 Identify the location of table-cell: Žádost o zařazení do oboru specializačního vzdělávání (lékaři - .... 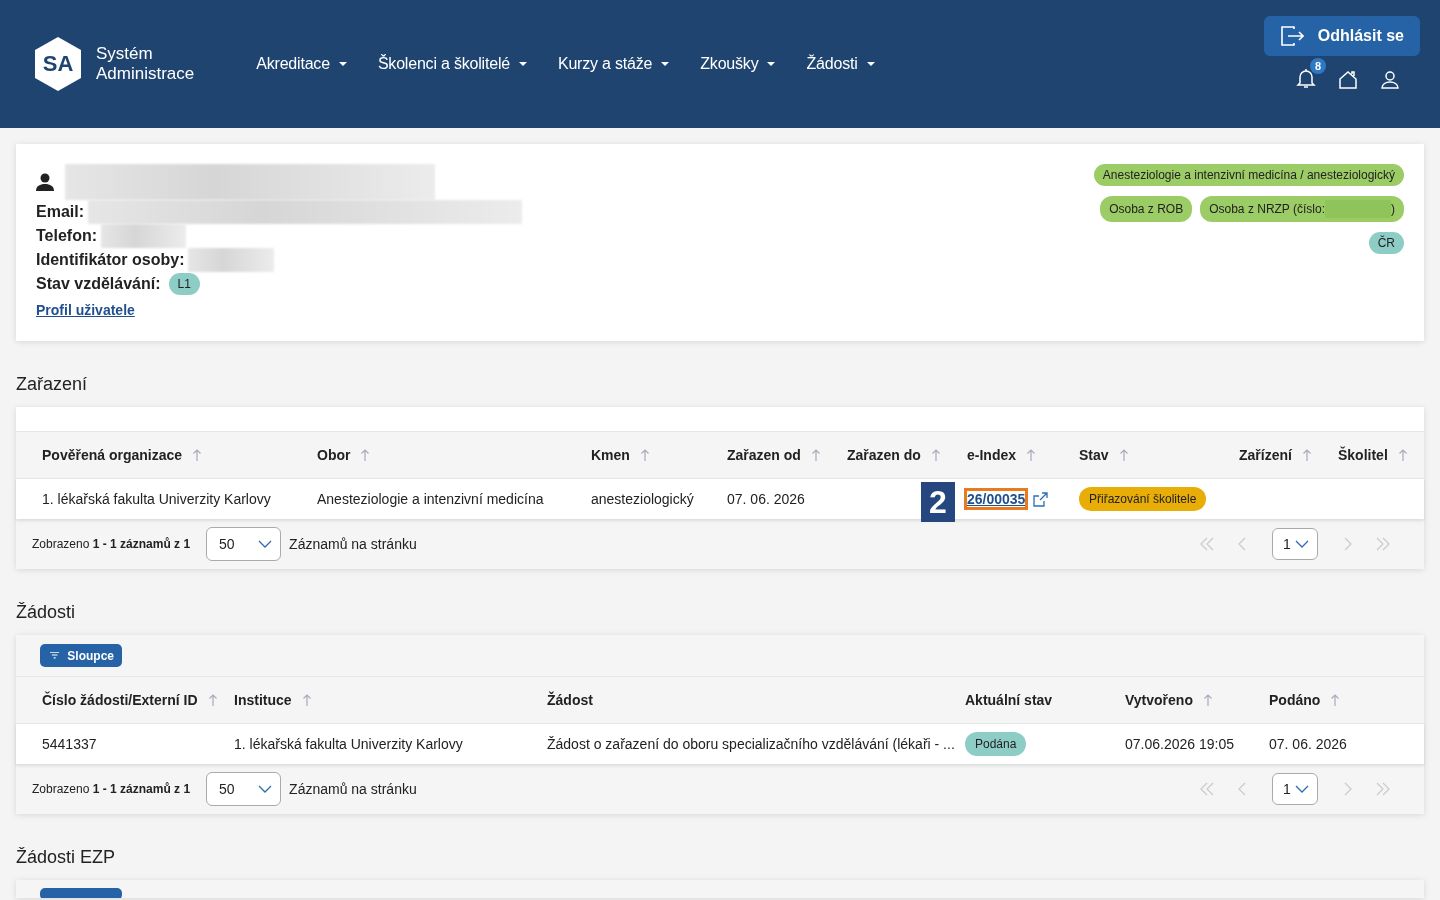
(751, 744).